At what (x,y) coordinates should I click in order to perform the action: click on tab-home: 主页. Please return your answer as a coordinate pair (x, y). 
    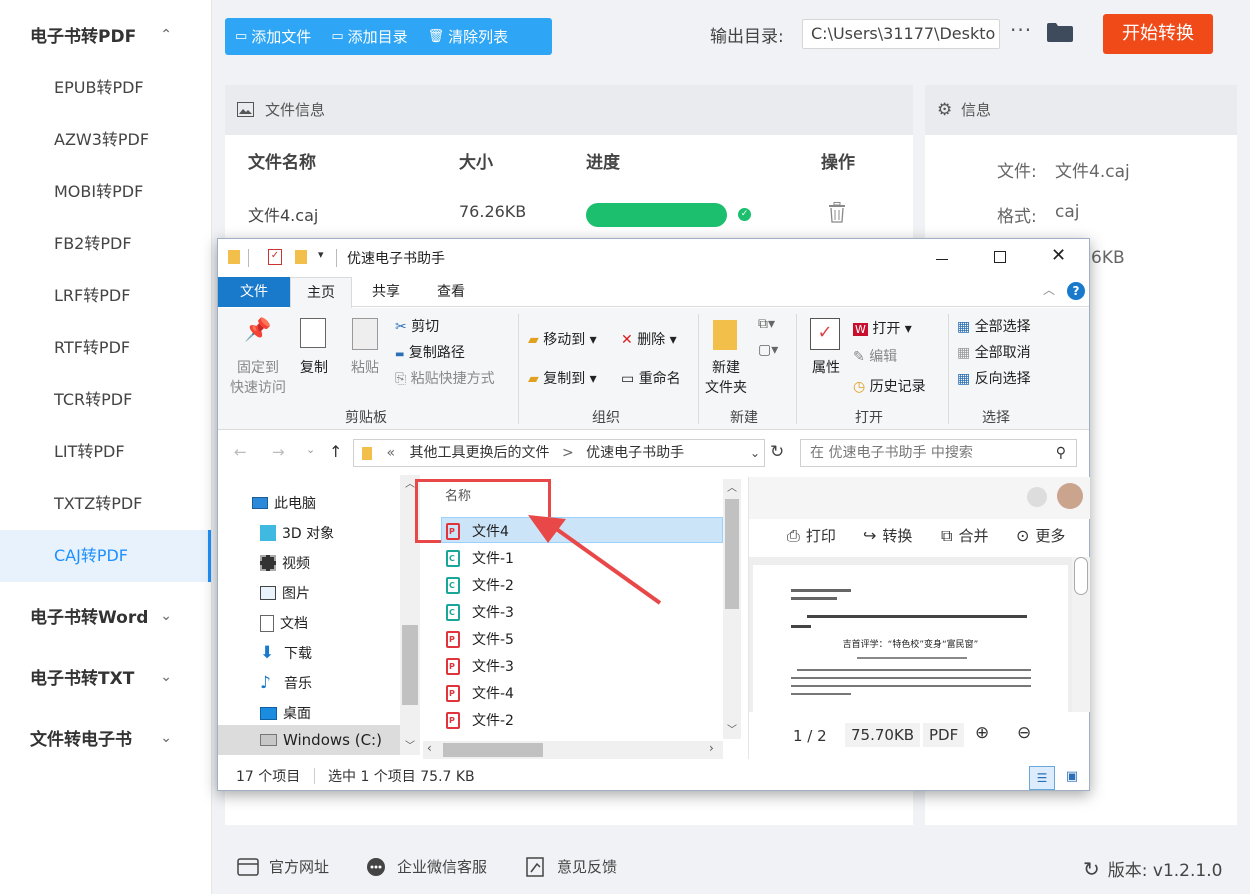
    Looking at the image, I should click on (321, 292).